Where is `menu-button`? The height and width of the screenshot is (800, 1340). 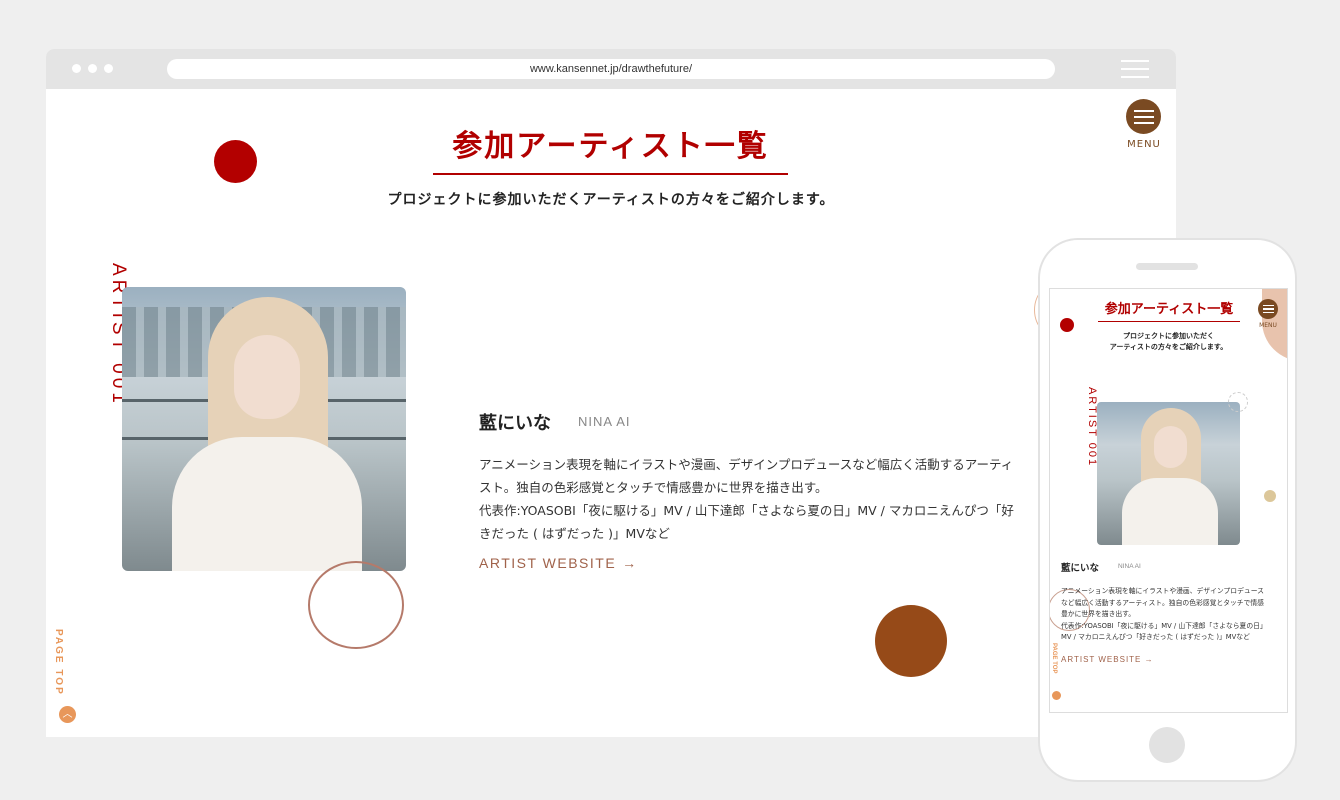
menu-button is located at coordinates (1143, 116).